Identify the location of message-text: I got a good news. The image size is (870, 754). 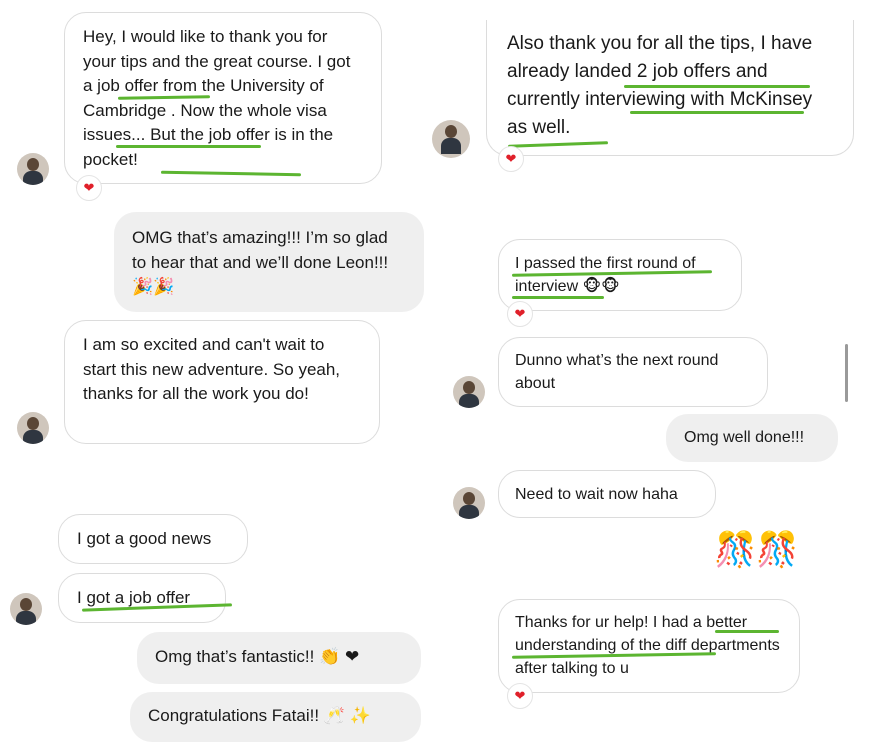
(144, 538).